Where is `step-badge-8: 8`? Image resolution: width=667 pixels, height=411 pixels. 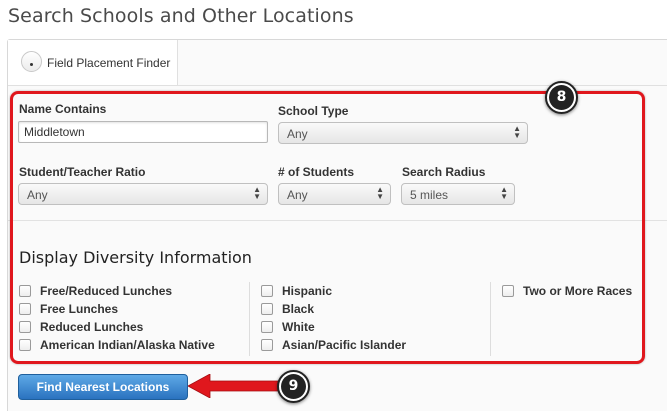 step-badge-8: 8 is located at coordinates (561, 97).